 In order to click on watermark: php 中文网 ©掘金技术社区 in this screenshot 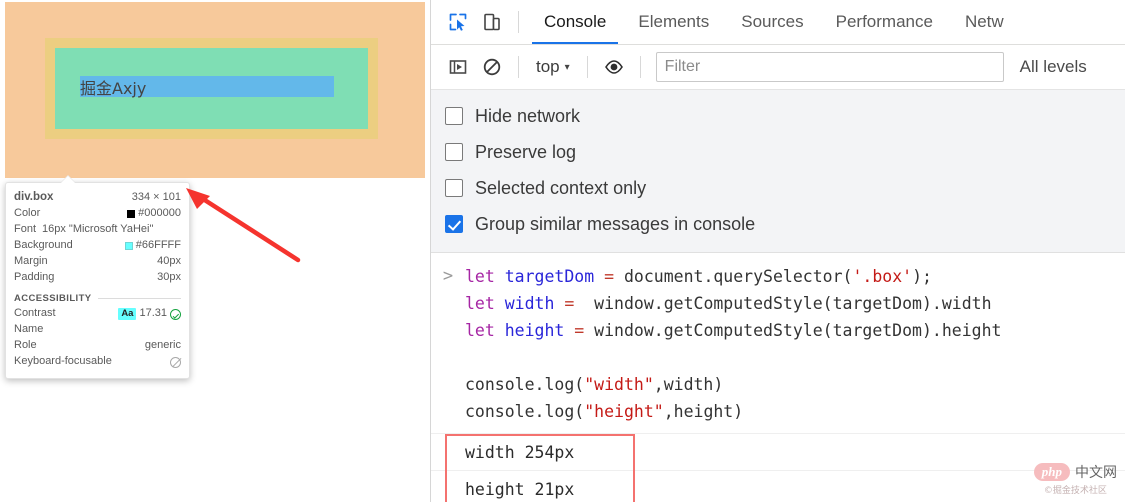, I will do `click(1075, 479)`.